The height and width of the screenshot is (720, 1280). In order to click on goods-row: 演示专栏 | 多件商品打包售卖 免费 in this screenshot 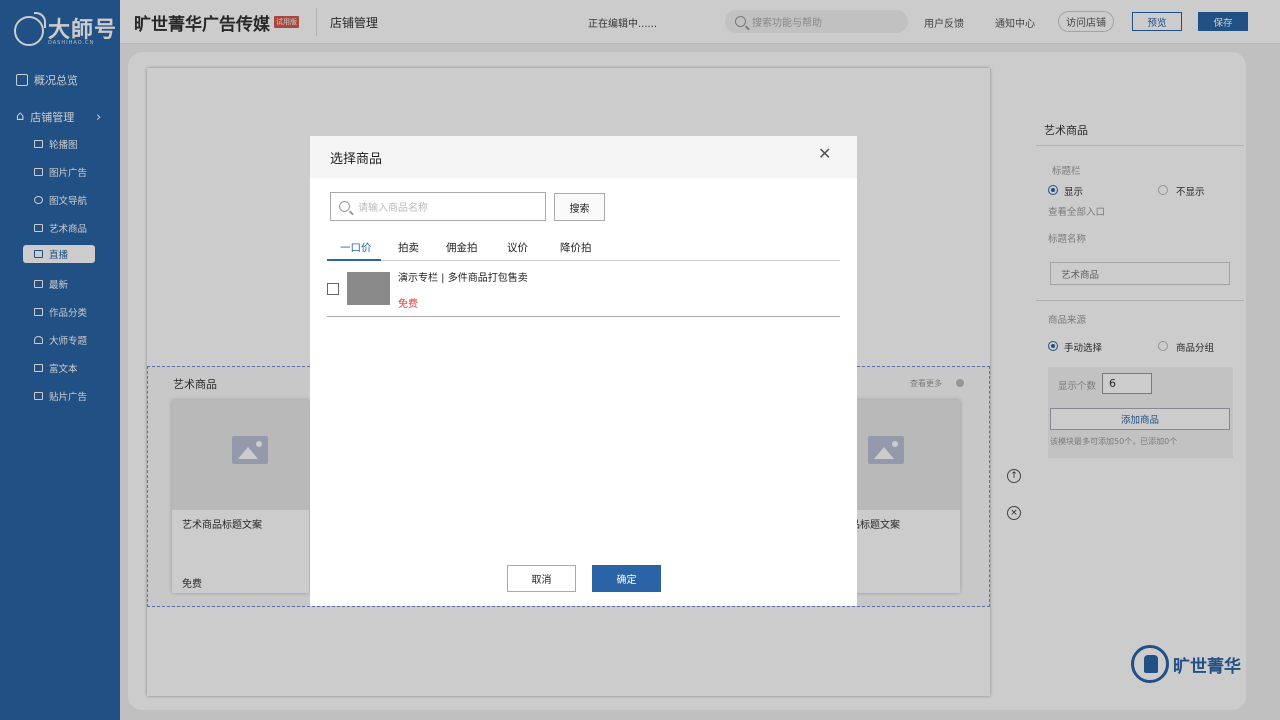, I will do `click(583, 289)`.